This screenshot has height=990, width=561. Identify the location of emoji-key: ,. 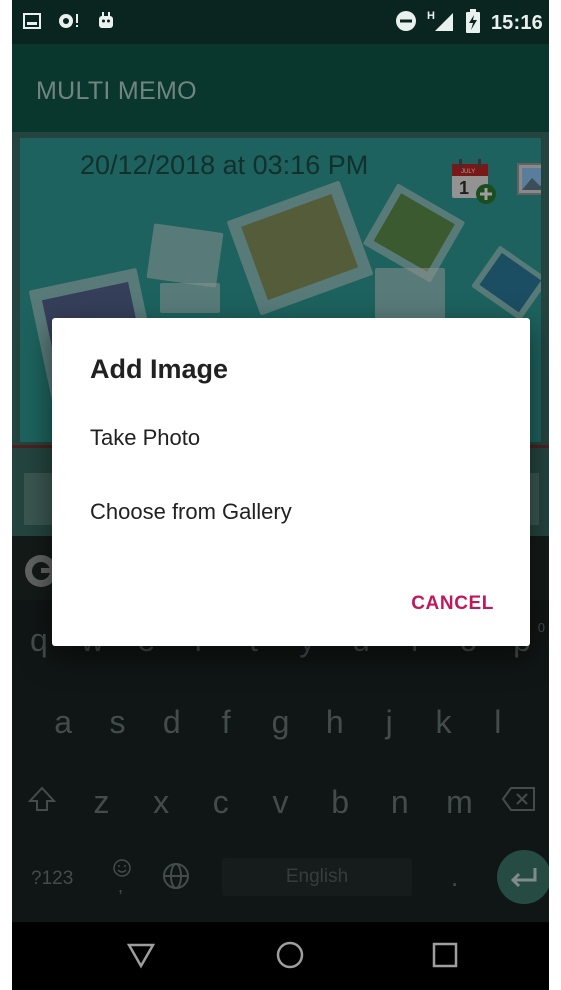
(124, 881).